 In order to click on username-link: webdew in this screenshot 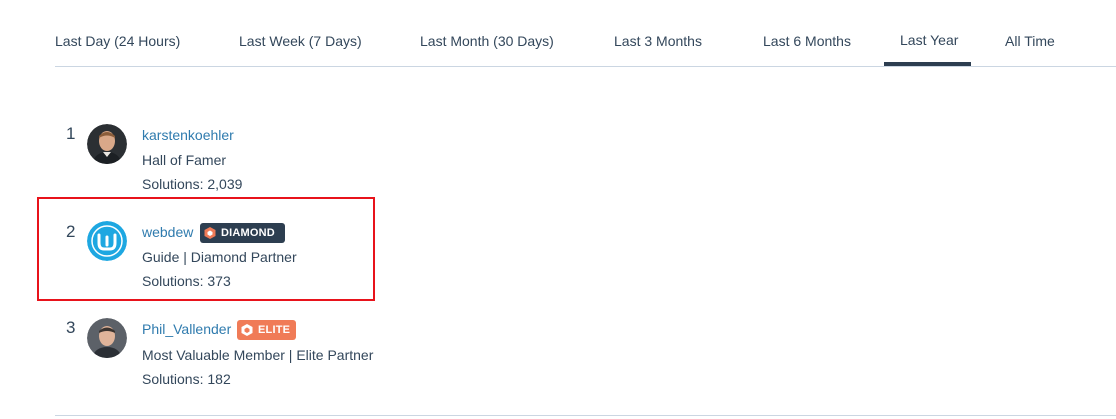, I will do `click(167, 232)`.